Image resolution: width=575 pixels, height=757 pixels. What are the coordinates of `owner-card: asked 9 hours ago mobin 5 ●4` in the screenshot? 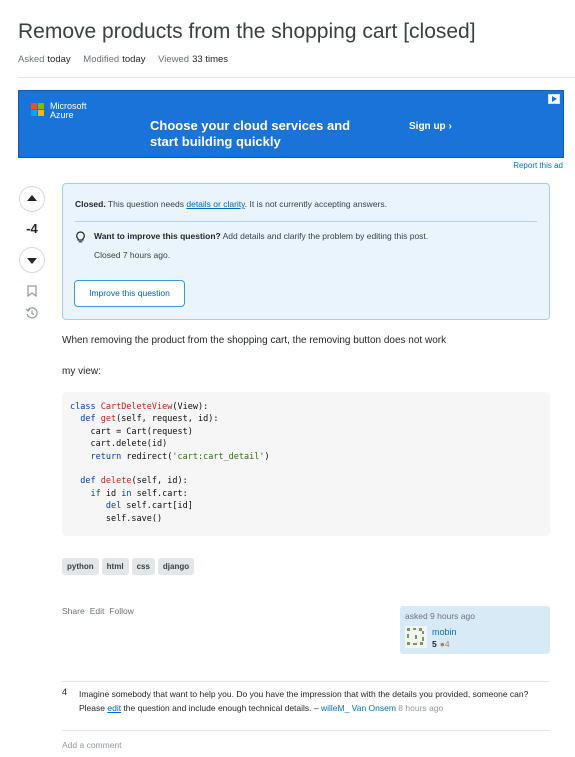 It's located at (475, 630).